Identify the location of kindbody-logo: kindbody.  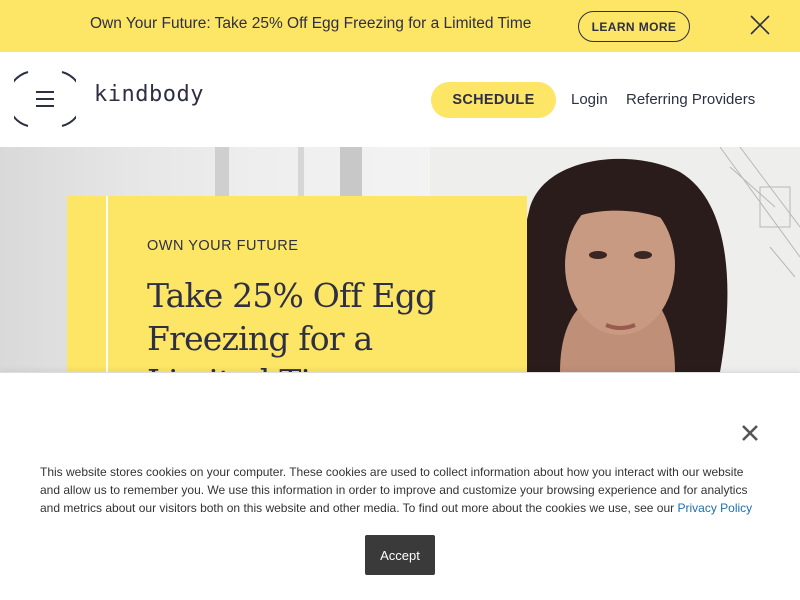
(149, 94).